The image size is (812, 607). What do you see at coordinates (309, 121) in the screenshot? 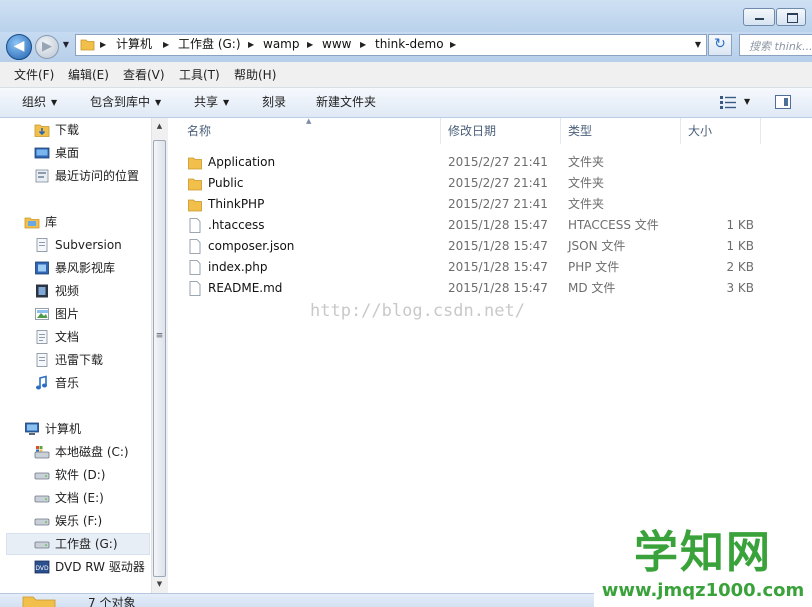
I see `sort-arrow-icon: ▲` at bounding box center [309, 121].